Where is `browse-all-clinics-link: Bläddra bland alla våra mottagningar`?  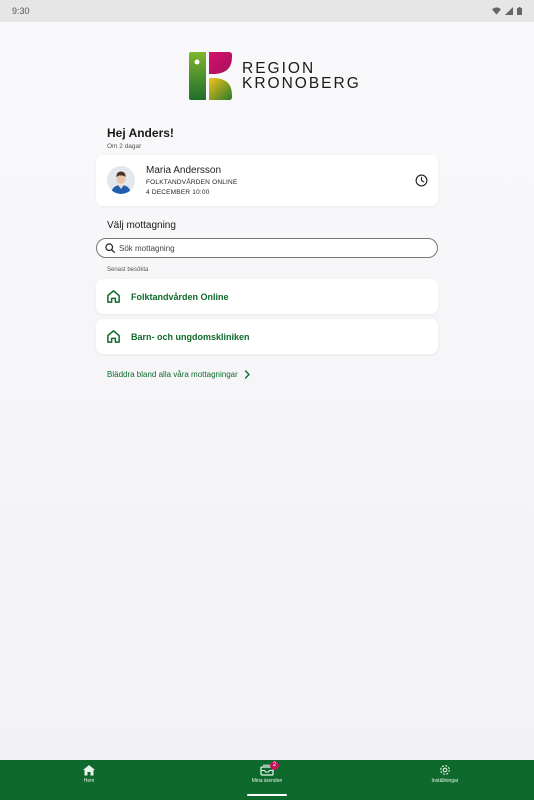
browse-all-clinics-link: Bläddra bland alla våra mottagningar is located at coordinates (179, 374).